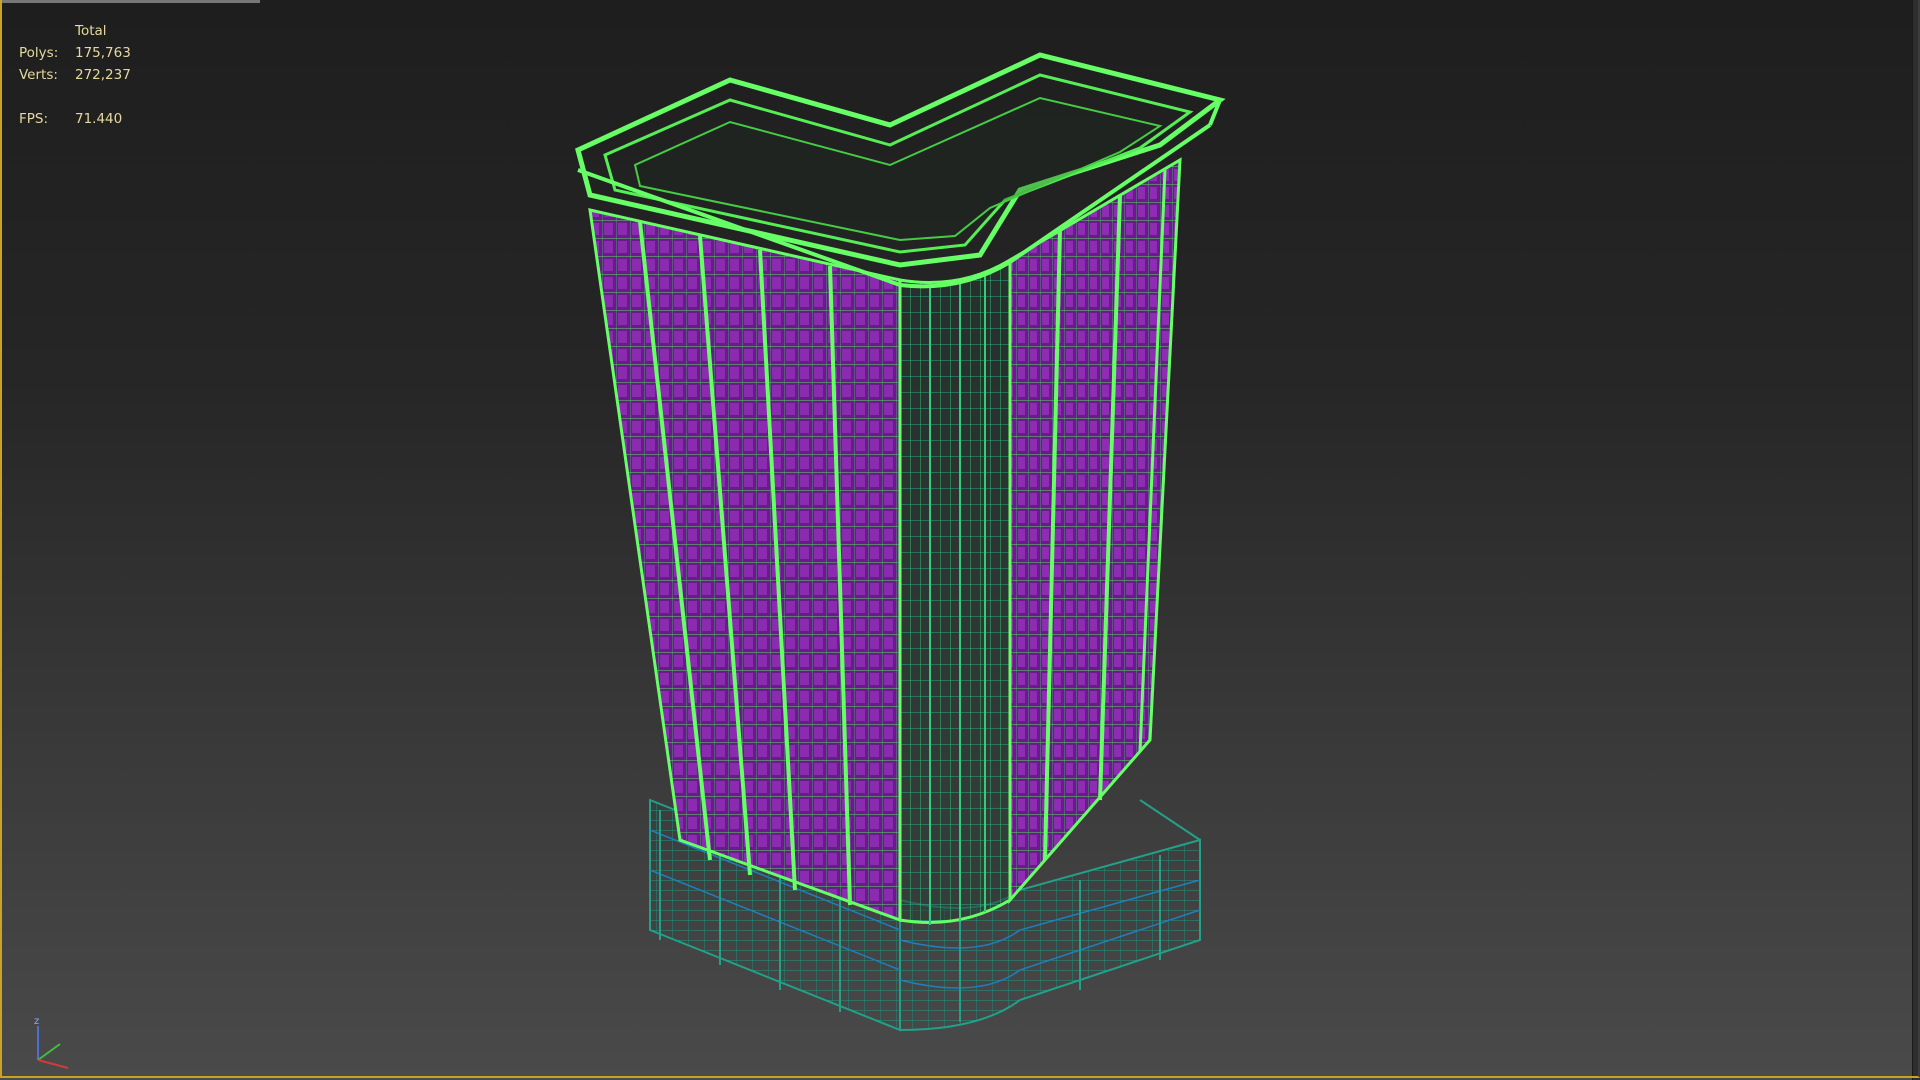  I want to click on axis-tripod-icon: z, so click(51, 1042).